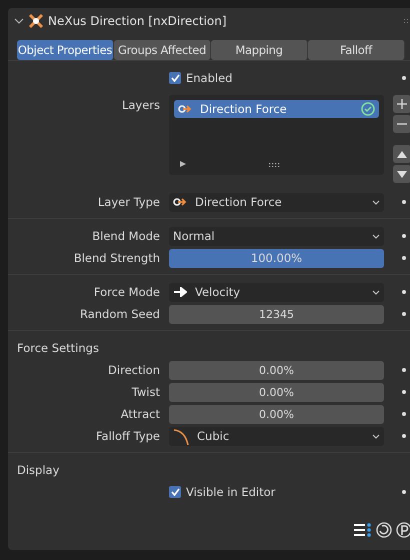 Image resolution: width=410 pixels, height=560 pixels. Describe the element at coordinates (276, 236) in the screenshot. I see `dropdown: Normal` at that location.